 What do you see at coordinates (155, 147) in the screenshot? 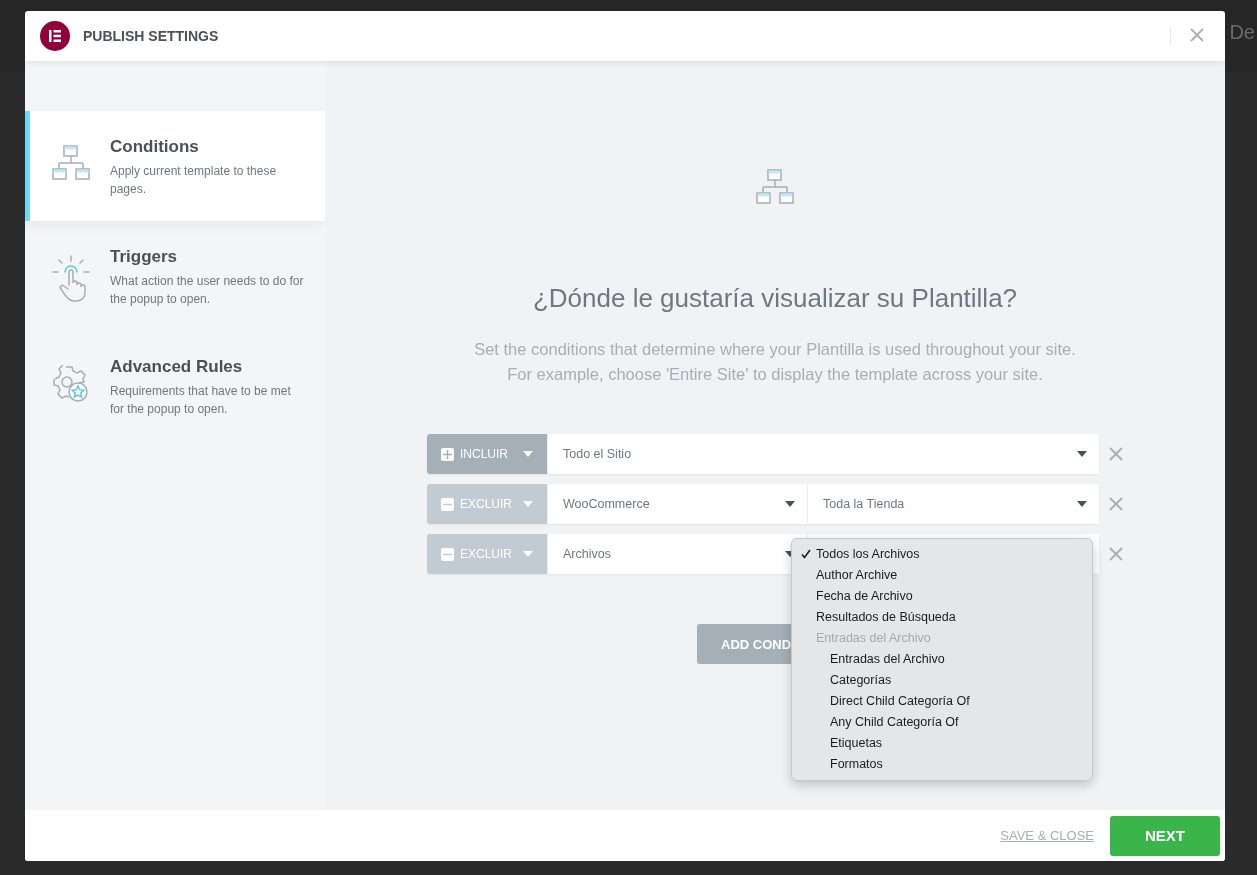
I see `tab-title: Conditions` at bounding box center [155, 147].